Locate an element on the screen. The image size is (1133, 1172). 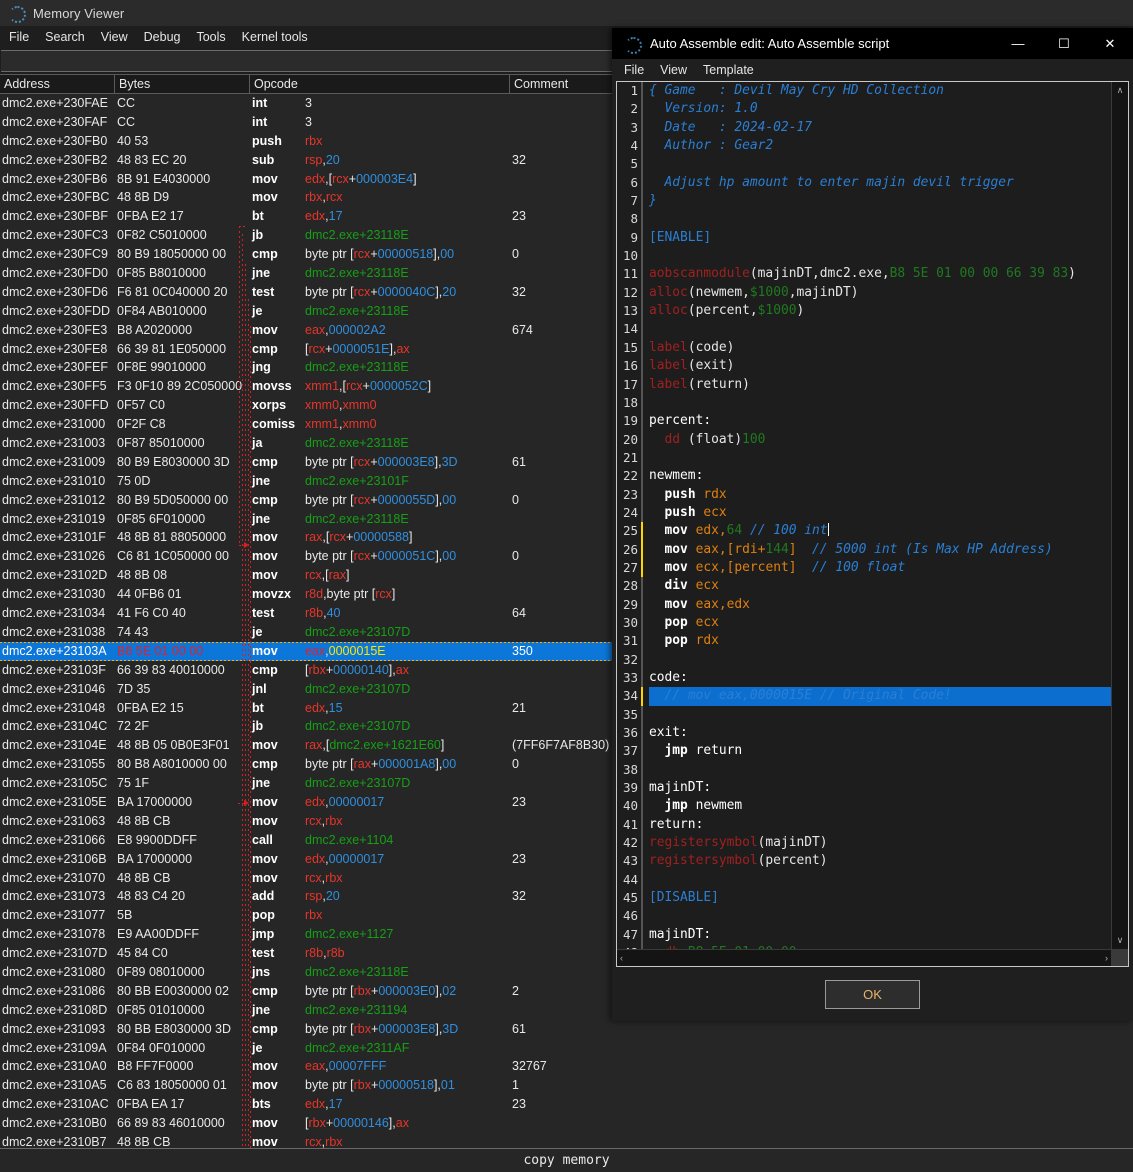
auto-assemble-footer: OK is located at coordinates (872, 994).